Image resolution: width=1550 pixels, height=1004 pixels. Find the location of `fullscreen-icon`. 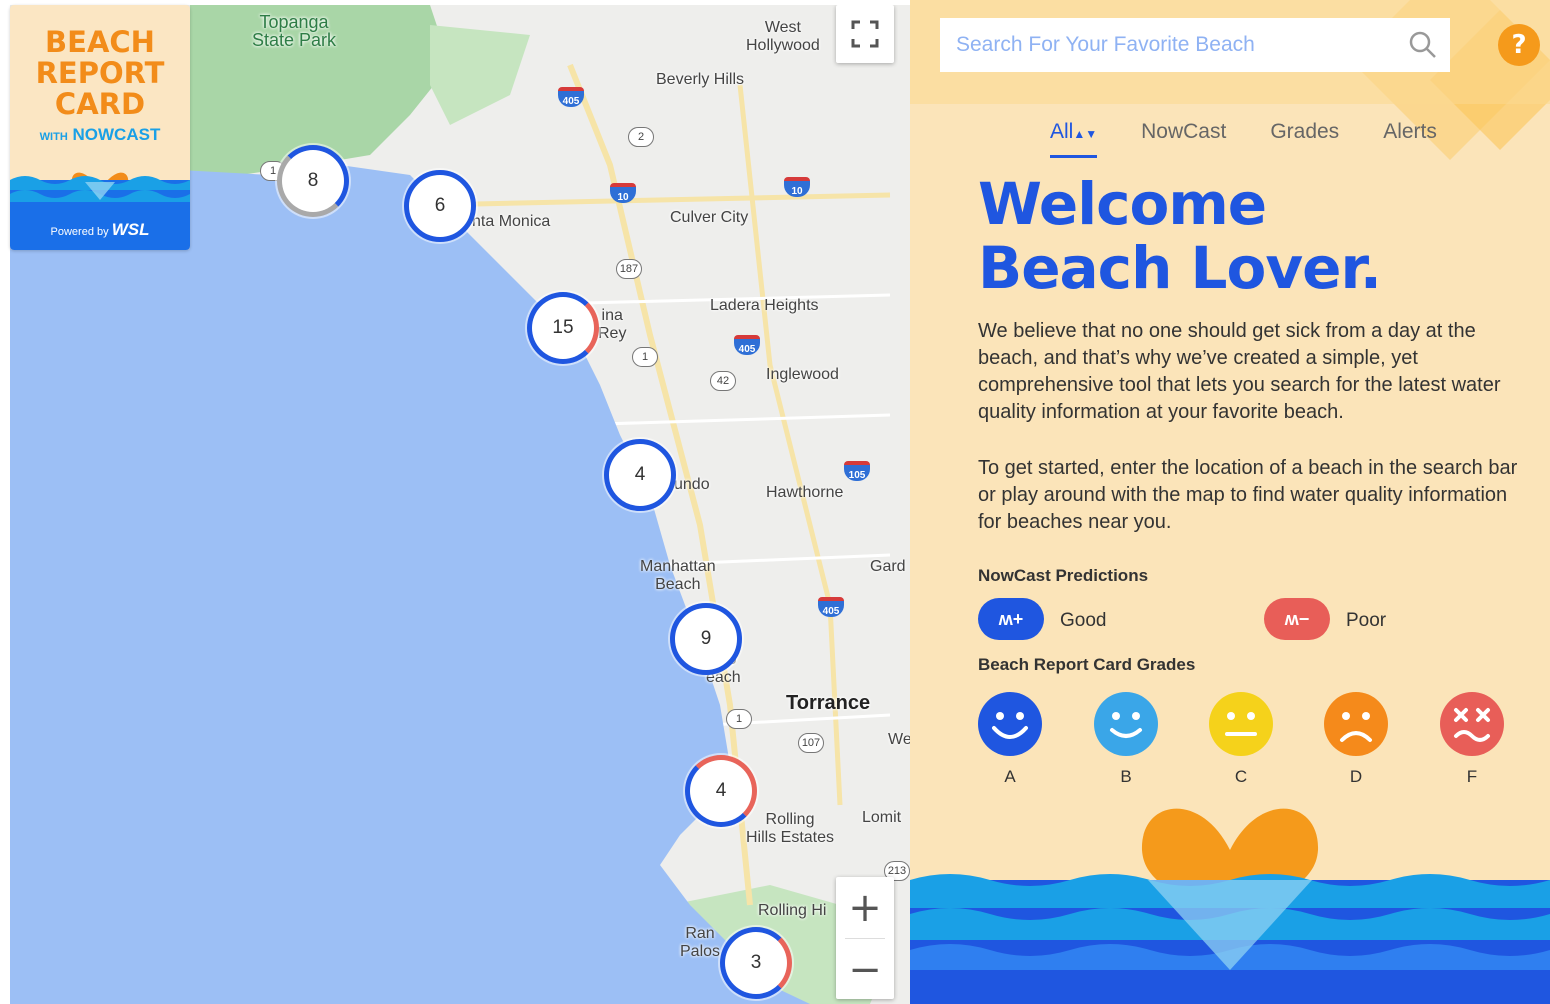

fullscreen-icon is located at coordinates (865, 34).